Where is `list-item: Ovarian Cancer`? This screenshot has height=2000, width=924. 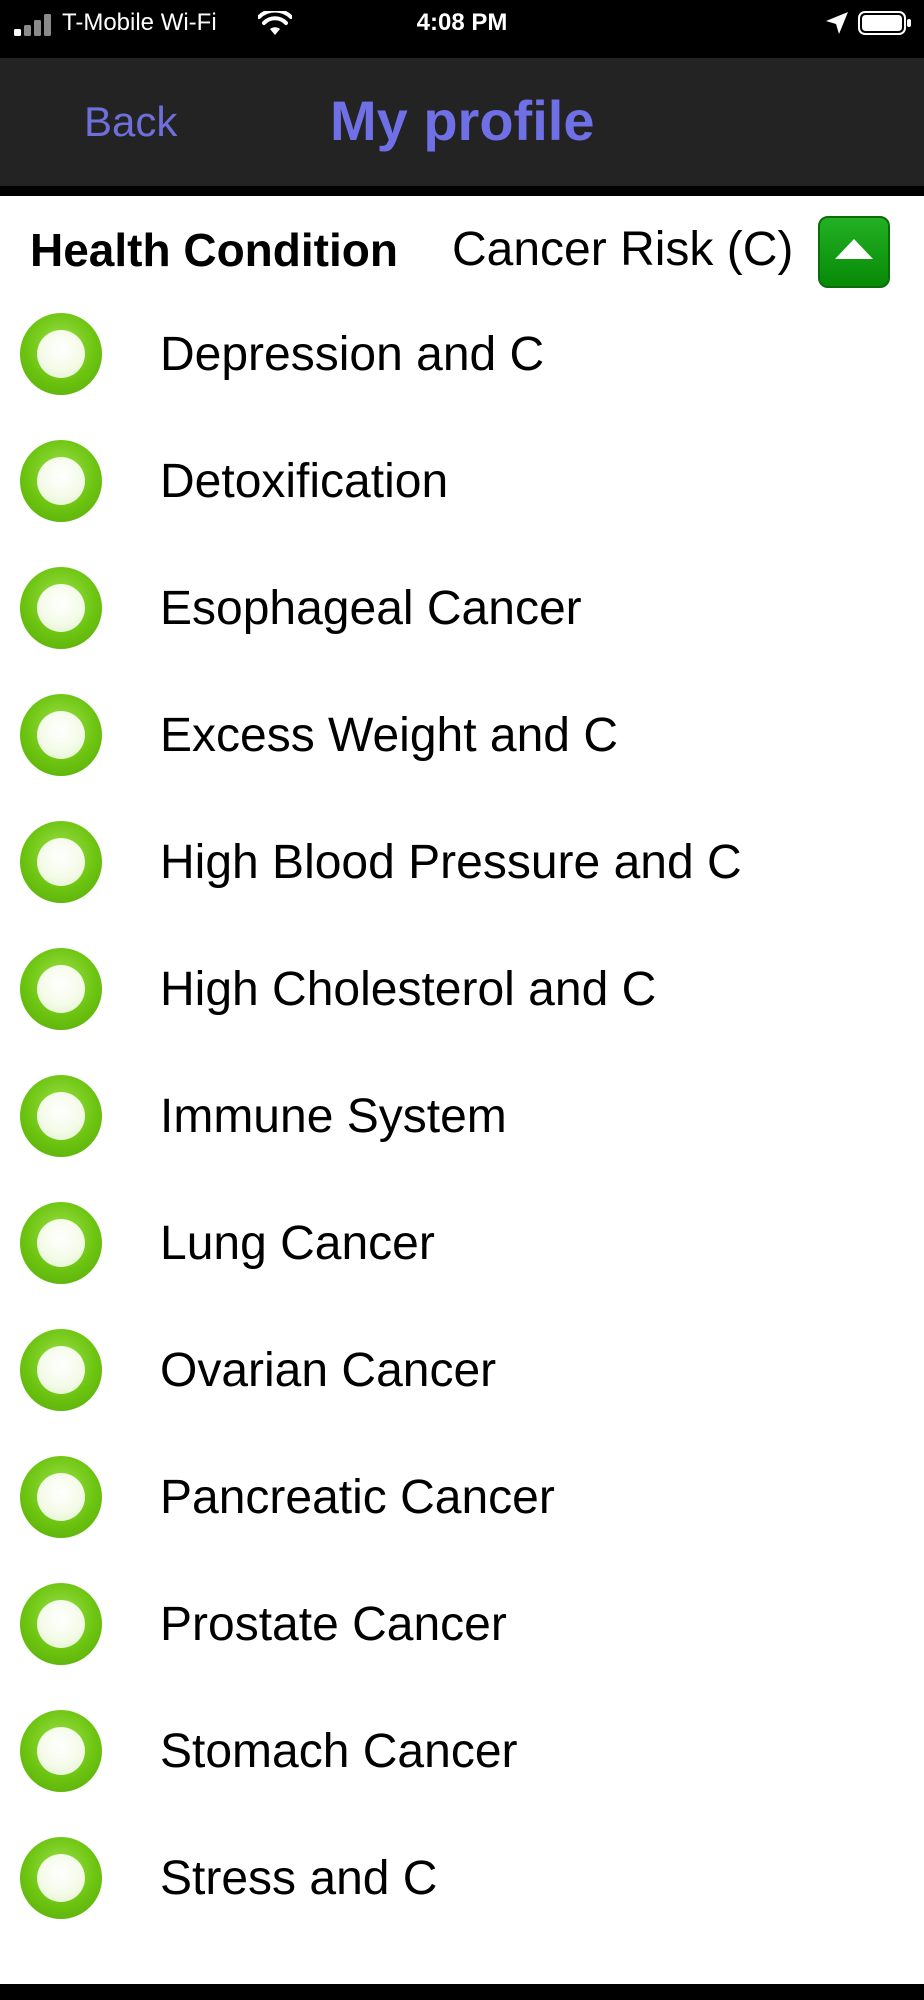 list-item: Ovarian Cancer is located at coordinates (462, 1370).